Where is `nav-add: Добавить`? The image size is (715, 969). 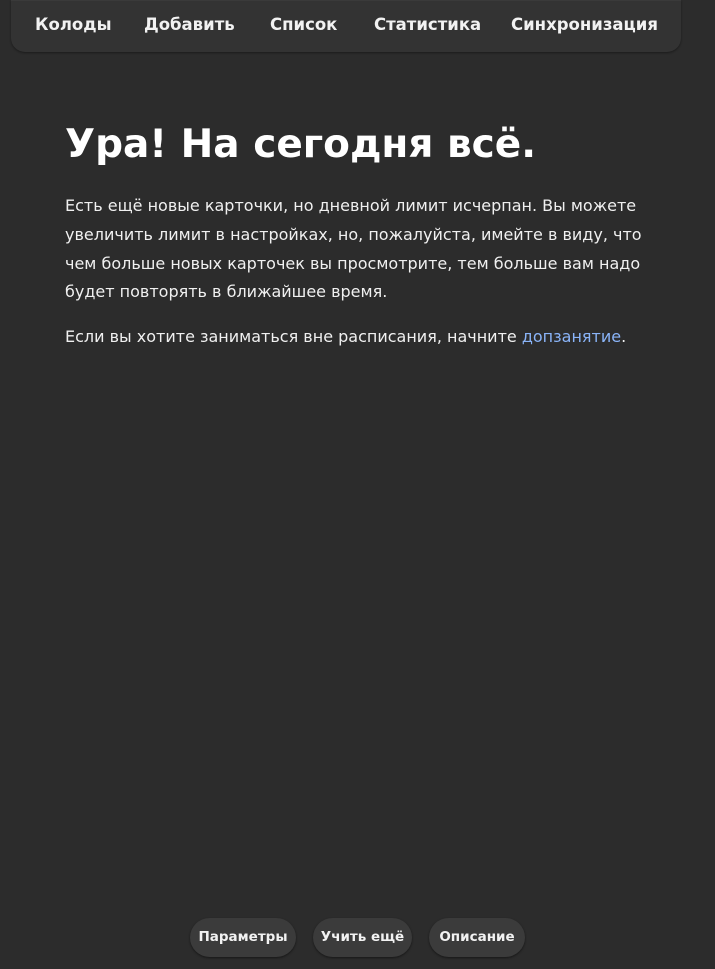 nav-add: Добавить is located at coordinates (189, 25).